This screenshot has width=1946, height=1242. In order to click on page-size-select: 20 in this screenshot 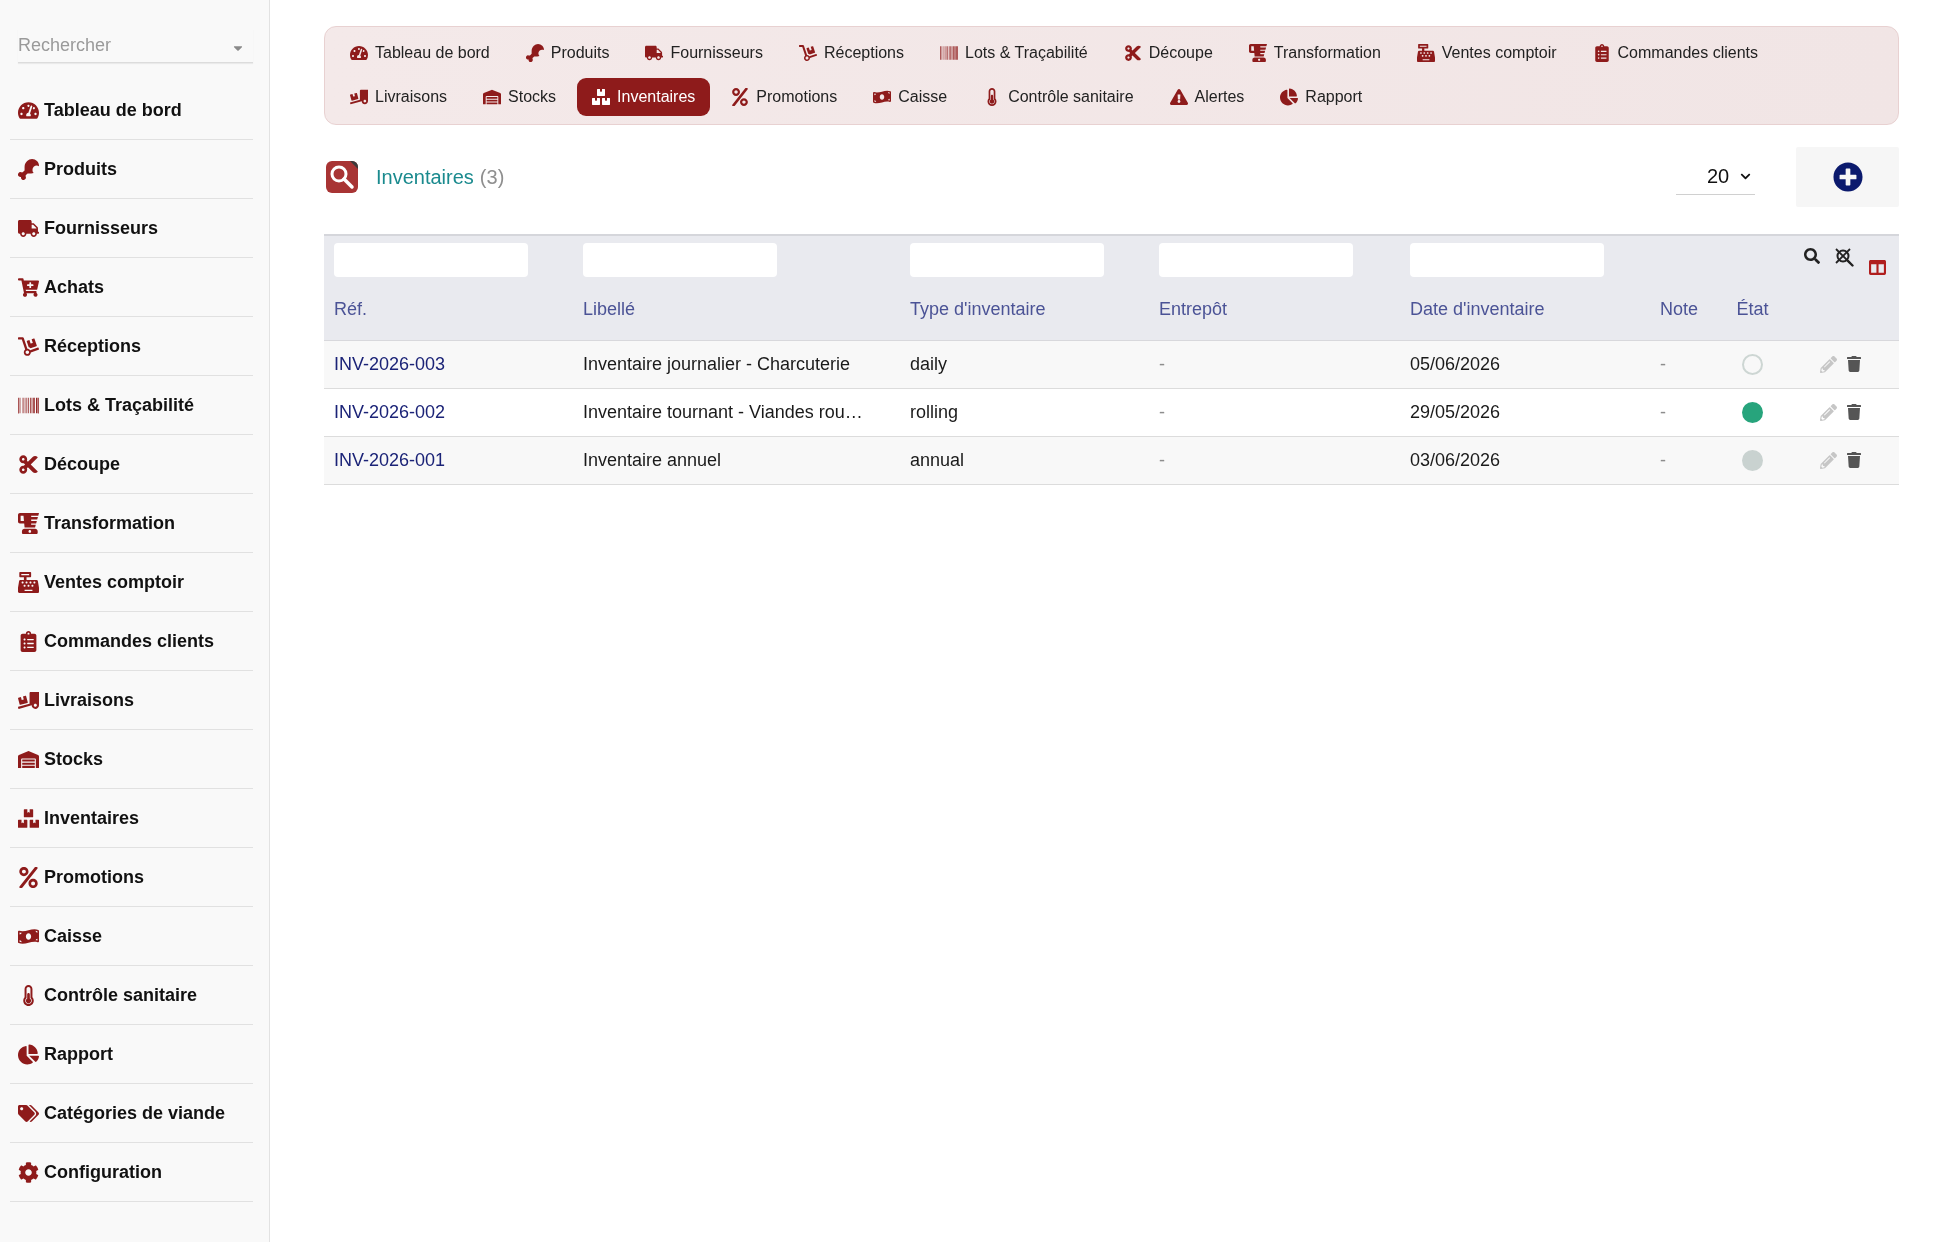, I will do `click(1715, 177)`.